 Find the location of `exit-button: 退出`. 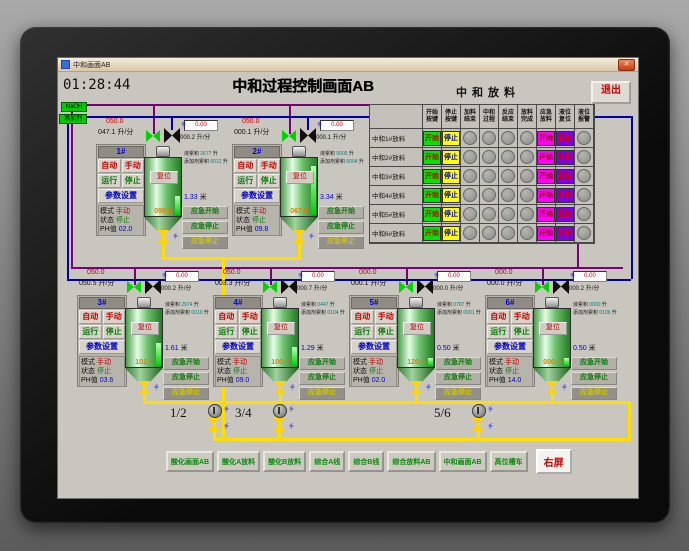

exit-button: 退出 is located at coordinates (611, 92).